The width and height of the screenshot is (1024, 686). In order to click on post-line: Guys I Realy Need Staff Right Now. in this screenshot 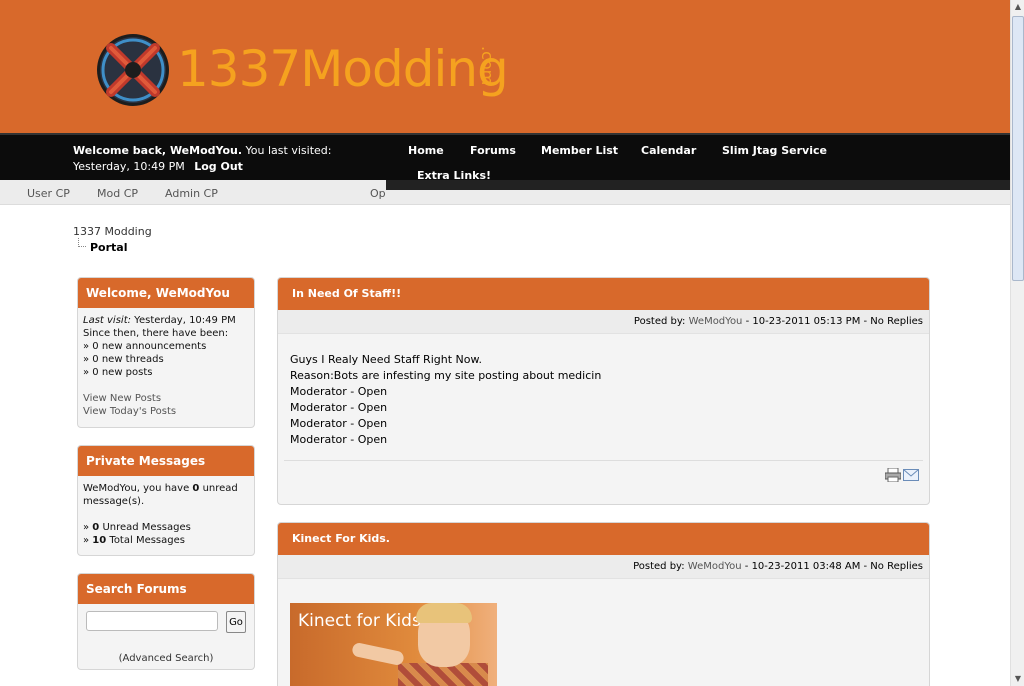, I will do `click(386, 359)`.